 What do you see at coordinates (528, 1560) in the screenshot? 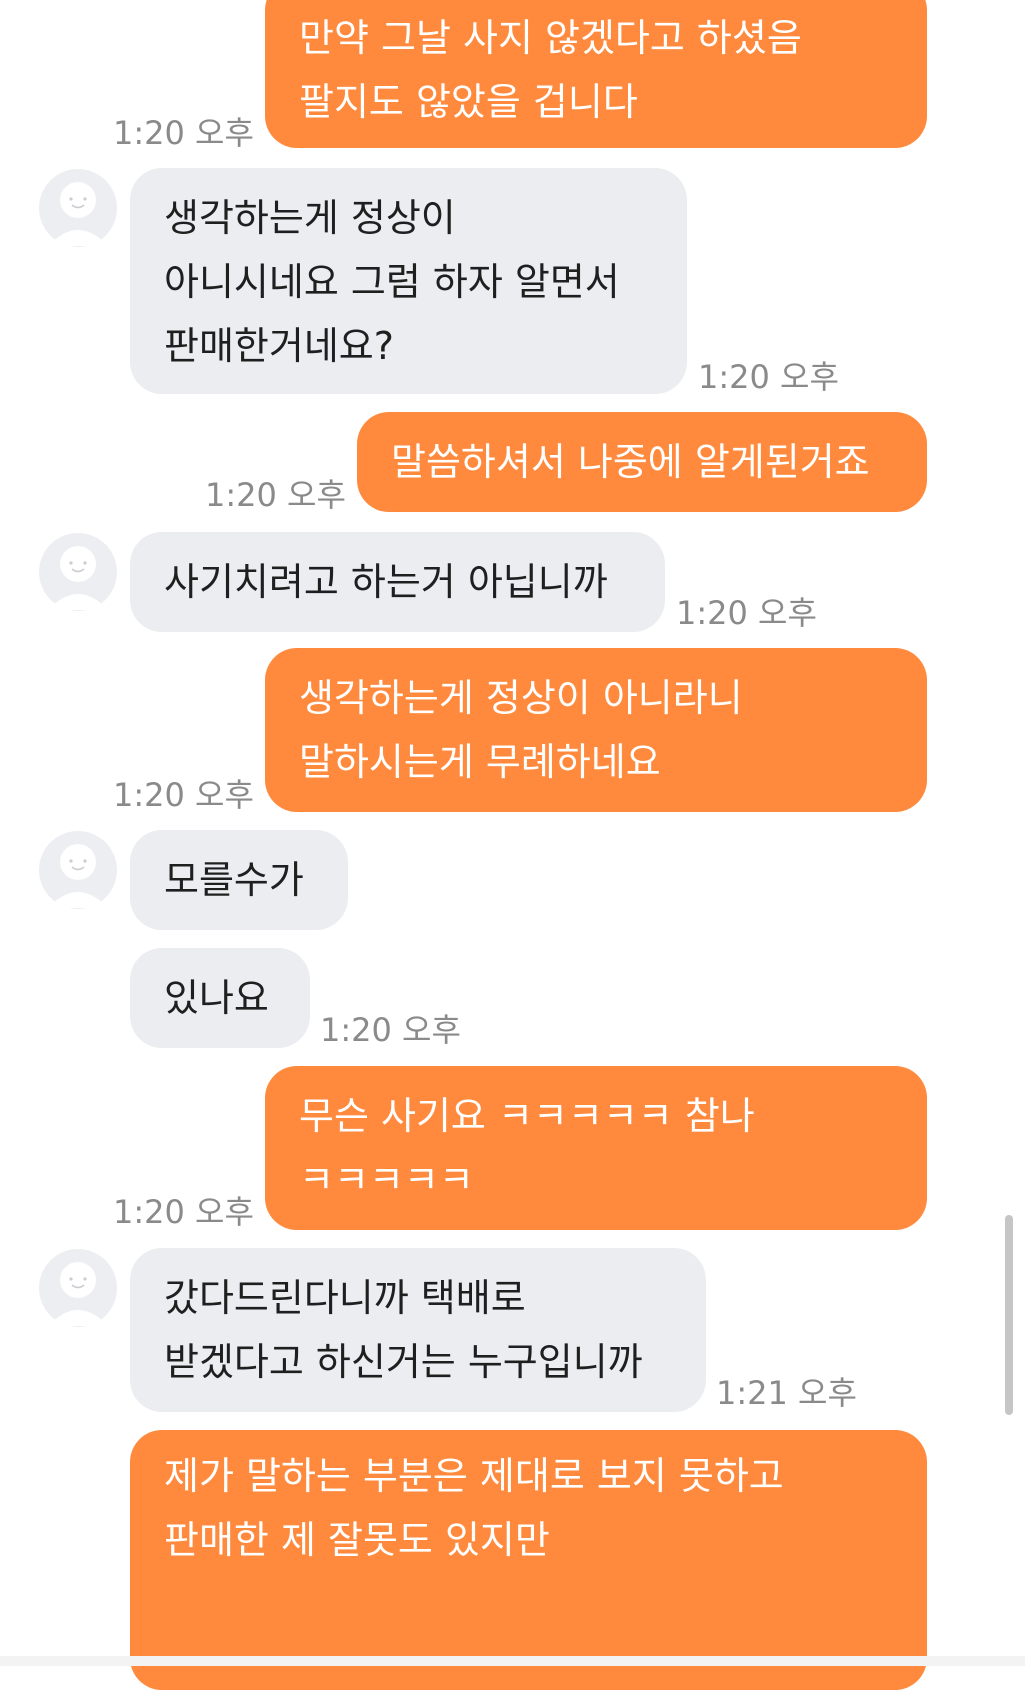
I see `sent-message-bubble: 제가 말하는 부분은 제대로 보지 못하고 판매한 제 잘못도 있지만` at bounding box center [528, 1560].